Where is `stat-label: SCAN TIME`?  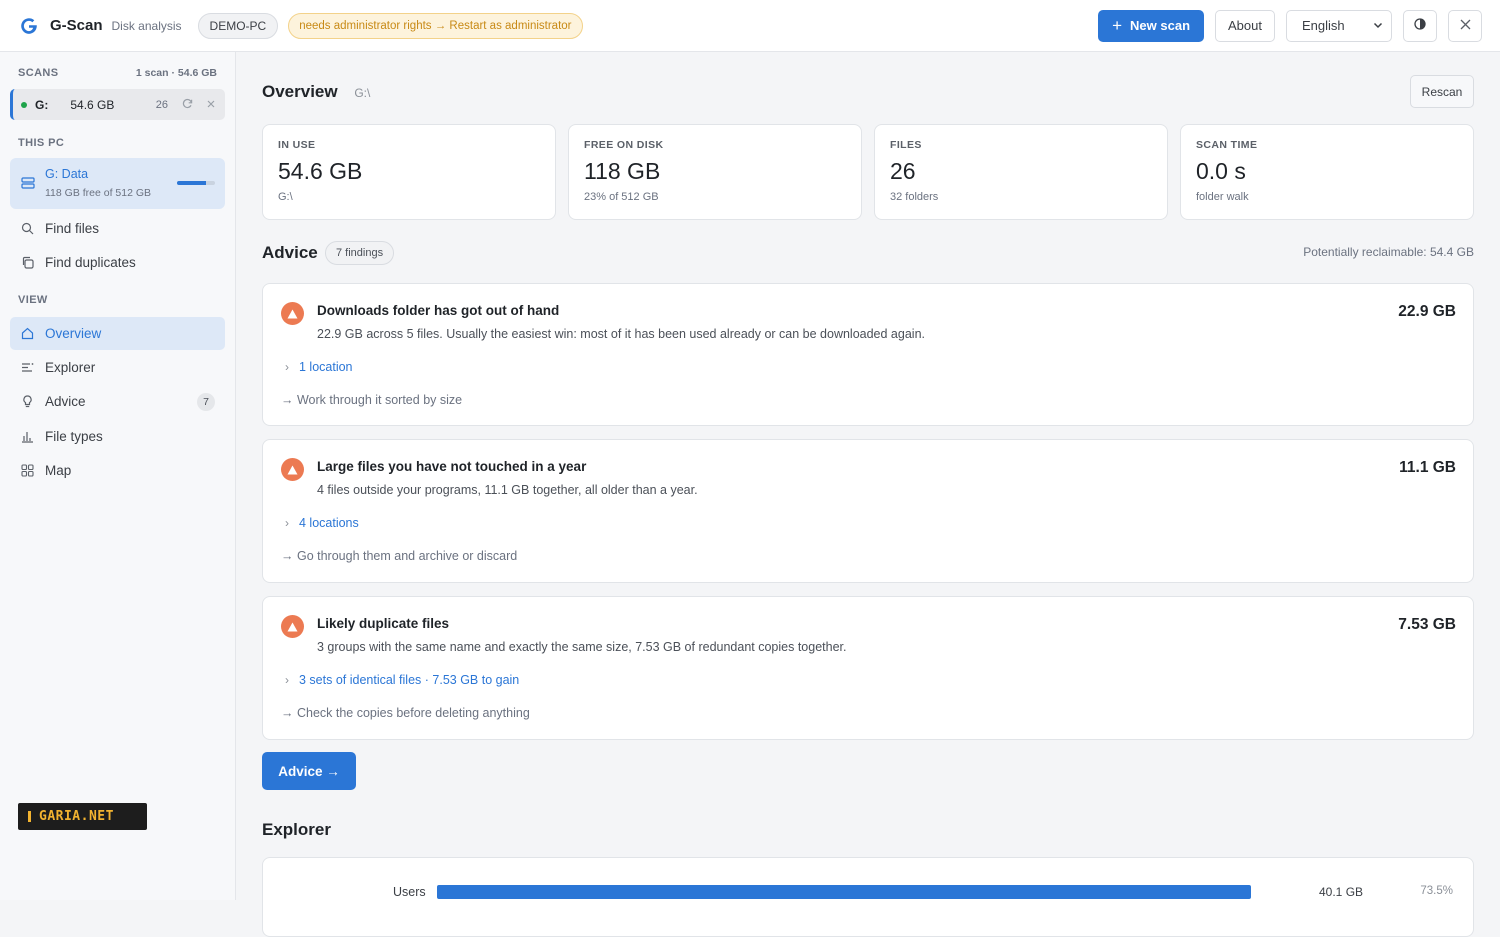
stat-label: SCAN TIME is located at coordinates (1227, 145).